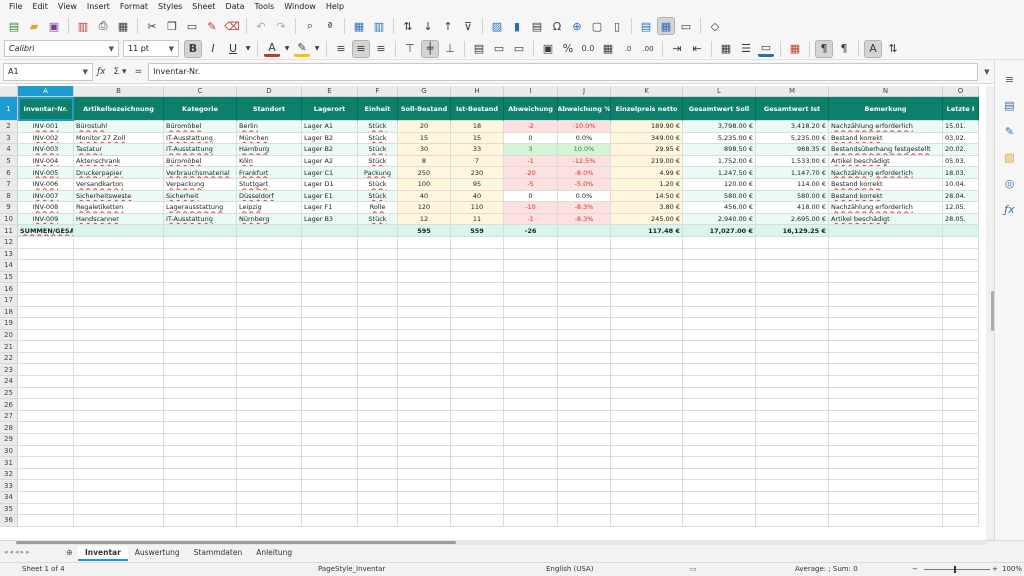 Image resolution: width=1024 pixels, height=576 pixels. What do you see at coordinates (269, 138) in the screenshot?
I see `cell: München` at bounding box center [269, 138].